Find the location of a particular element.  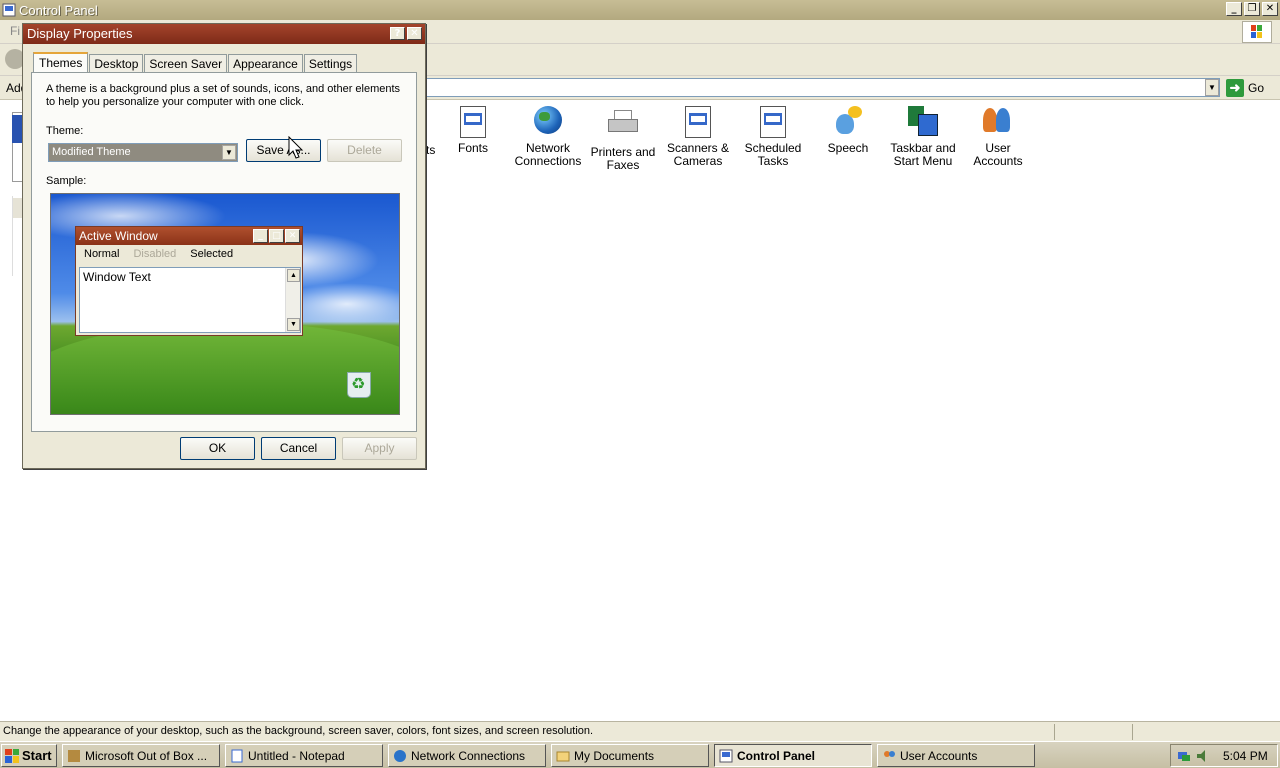

icon-scheduled-tasks: Scheduled Tasks is located at coordinates (773, 137).